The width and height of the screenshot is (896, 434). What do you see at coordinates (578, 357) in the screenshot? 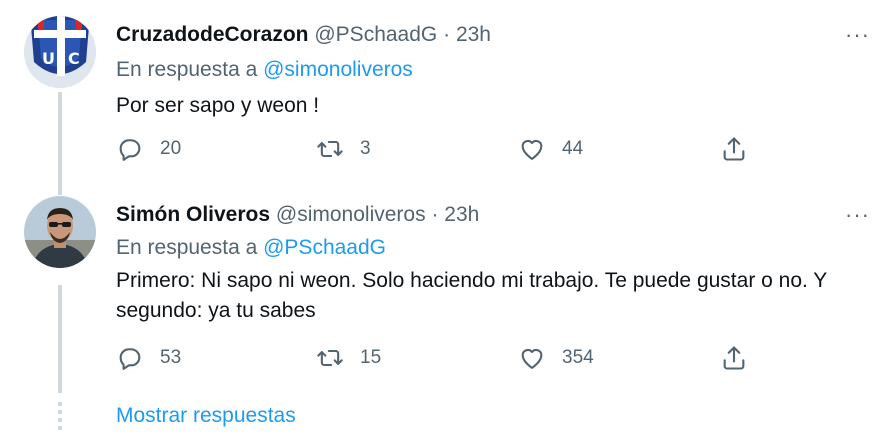
I see `like-count: 354` at bounding box center [578, 357].